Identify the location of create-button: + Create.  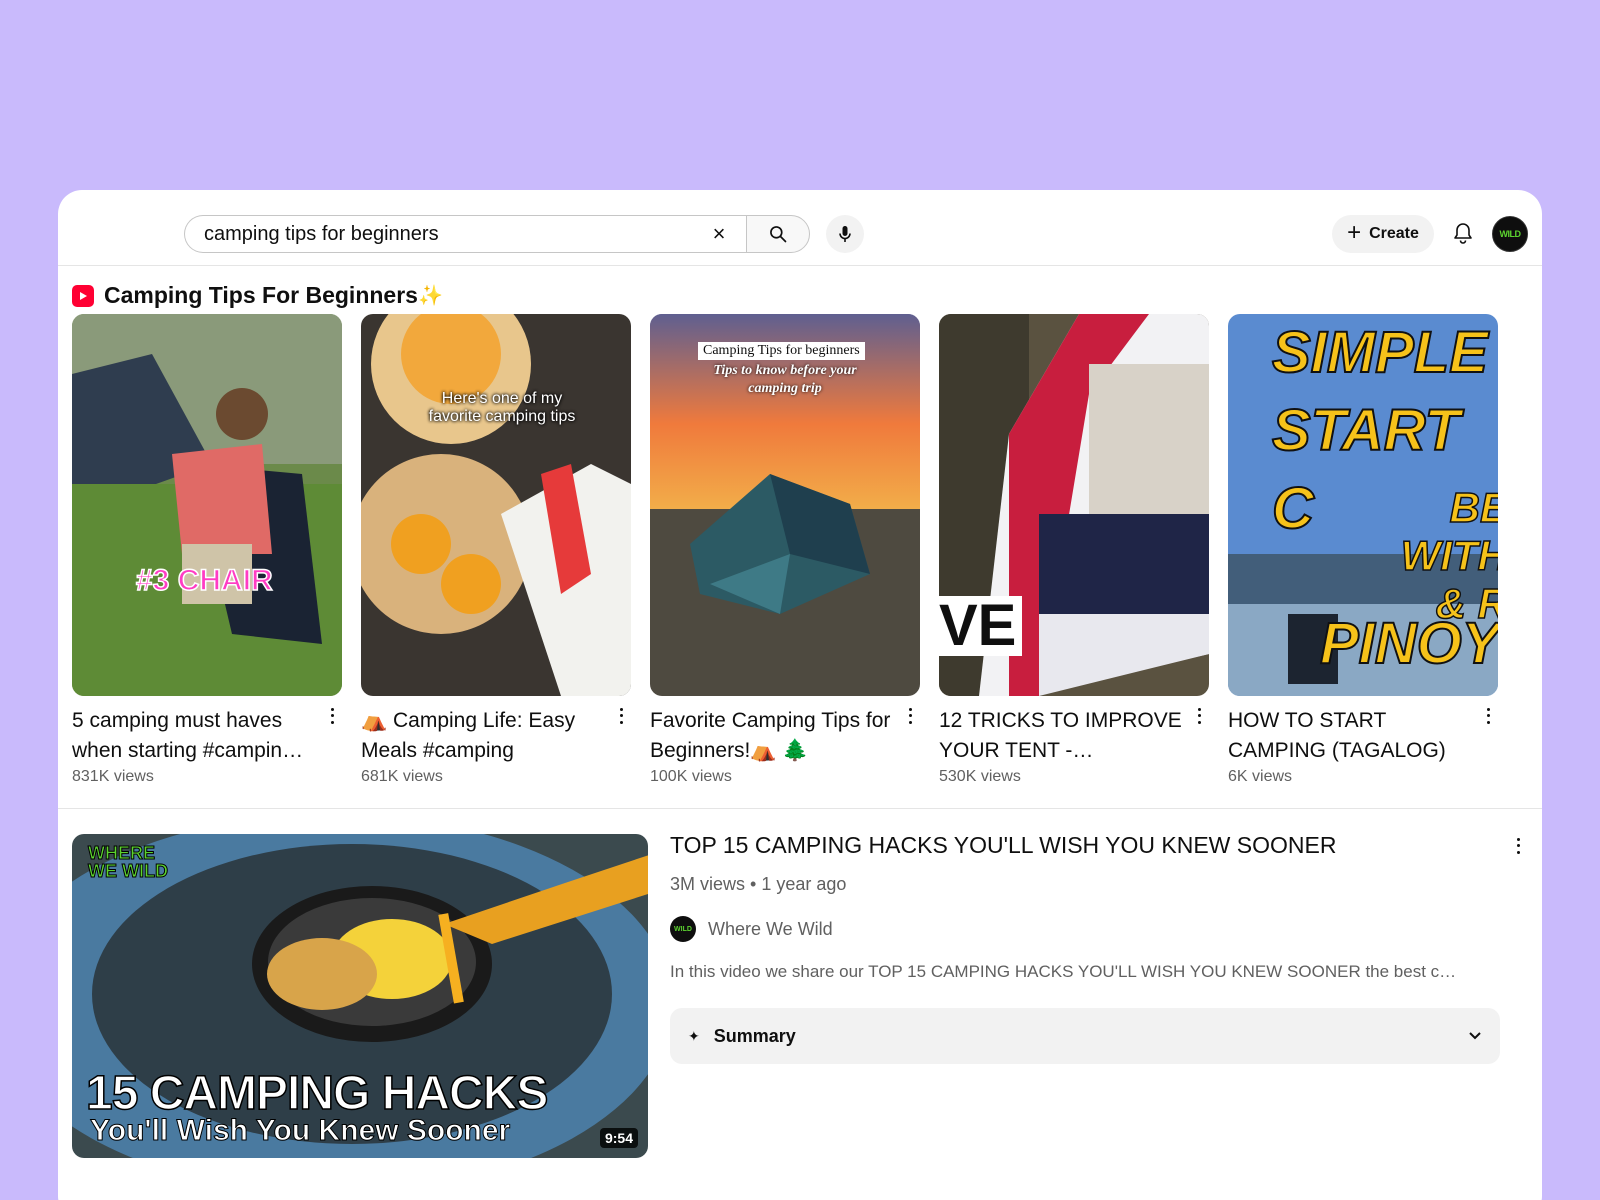
(1383, 234).